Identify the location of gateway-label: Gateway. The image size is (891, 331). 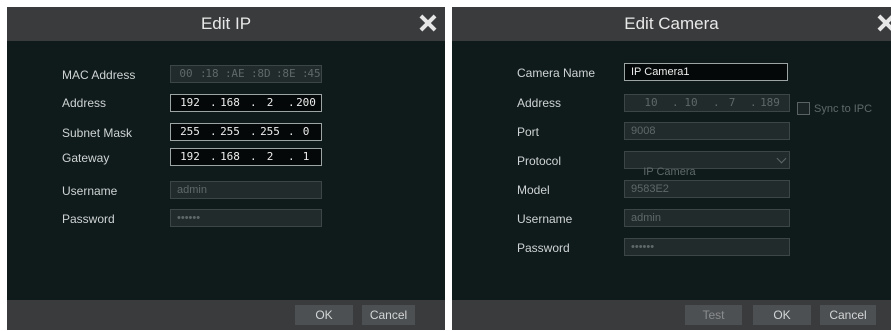
(86, 158).